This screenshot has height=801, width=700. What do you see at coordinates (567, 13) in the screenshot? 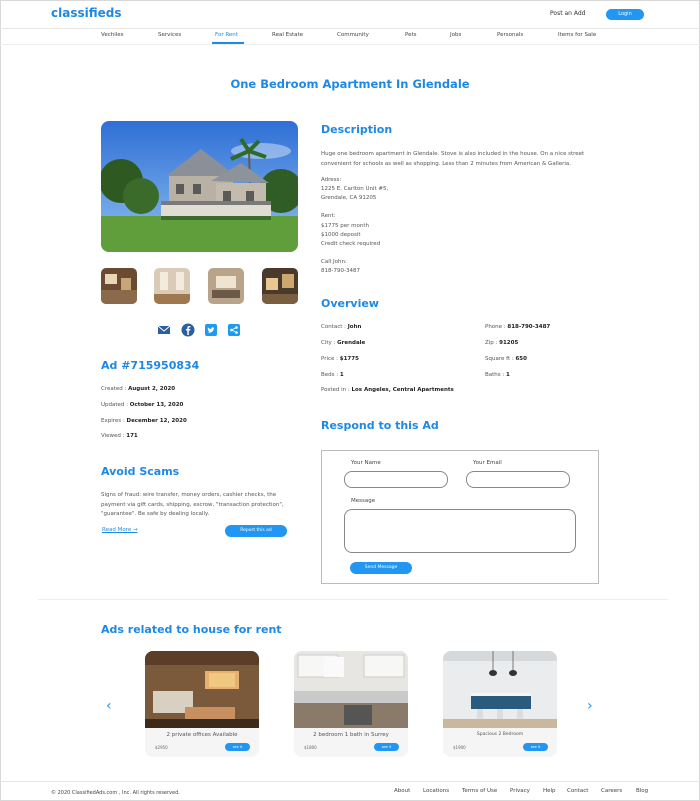
I see `post-ad-link: Post an Add` at bounding box center [567, 13].